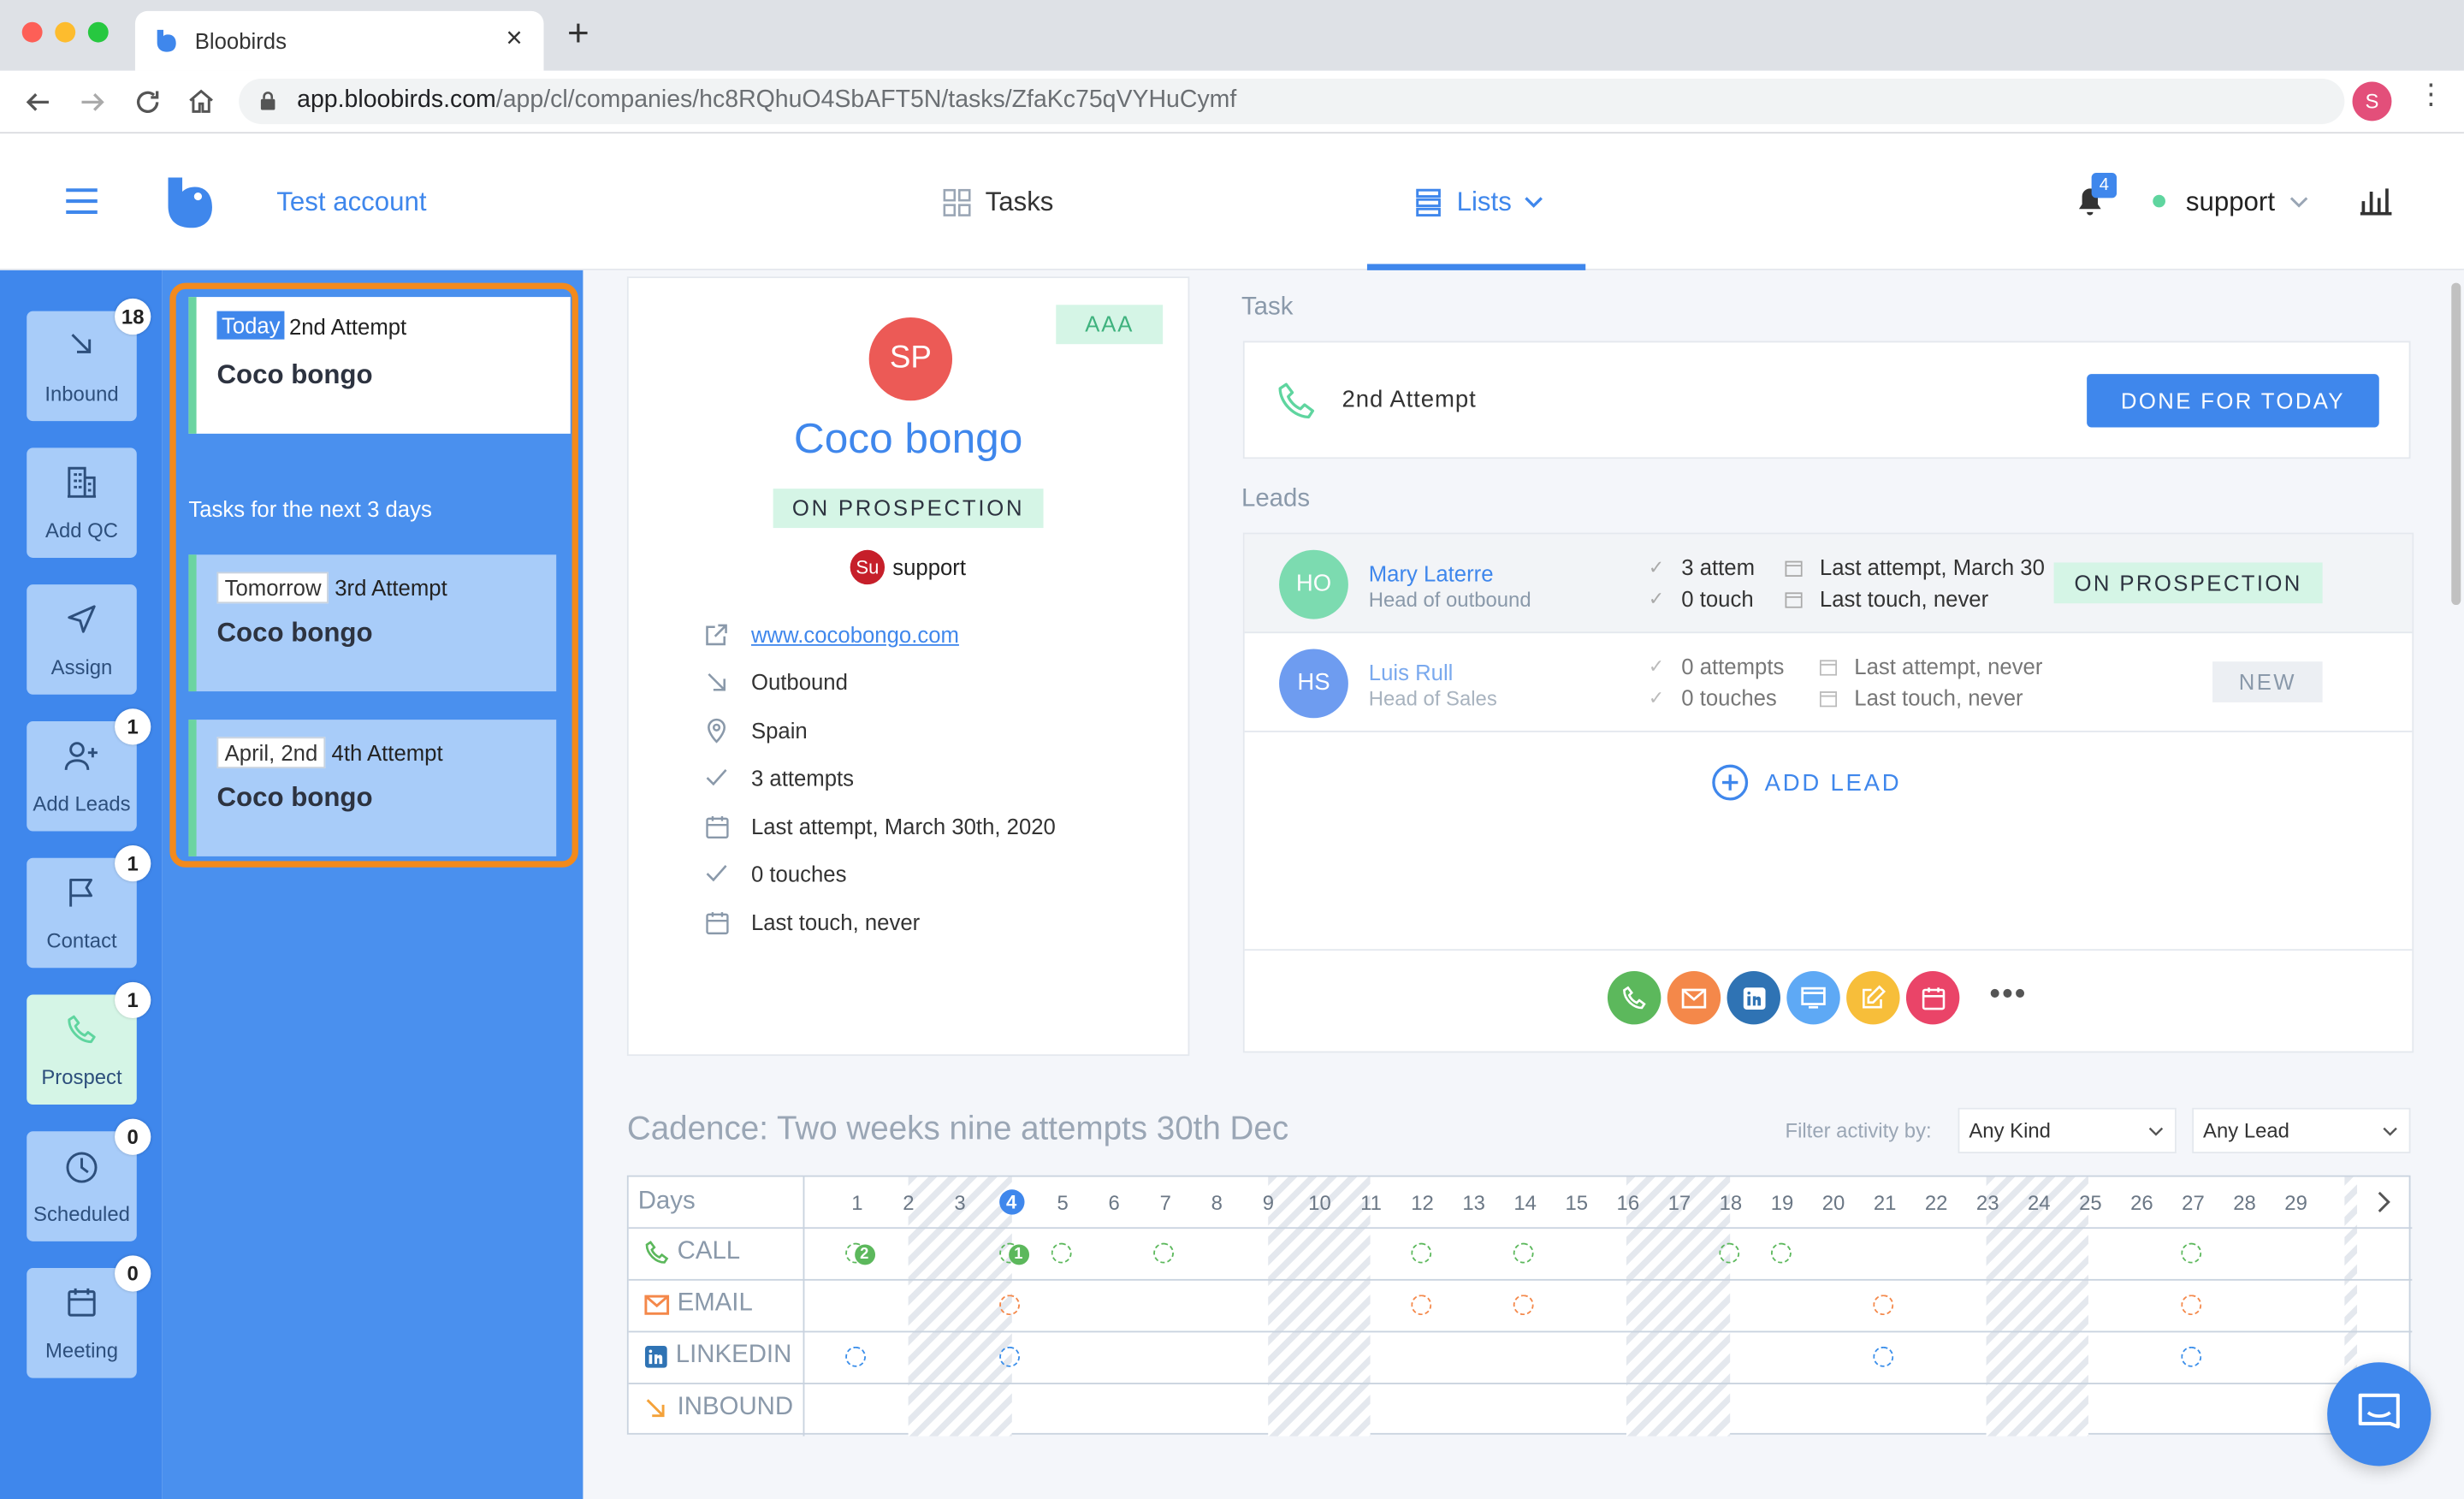  Describe the element at coordinates (81, 1077) in the screenshot. I see `rail-label: Prospect` at that location.